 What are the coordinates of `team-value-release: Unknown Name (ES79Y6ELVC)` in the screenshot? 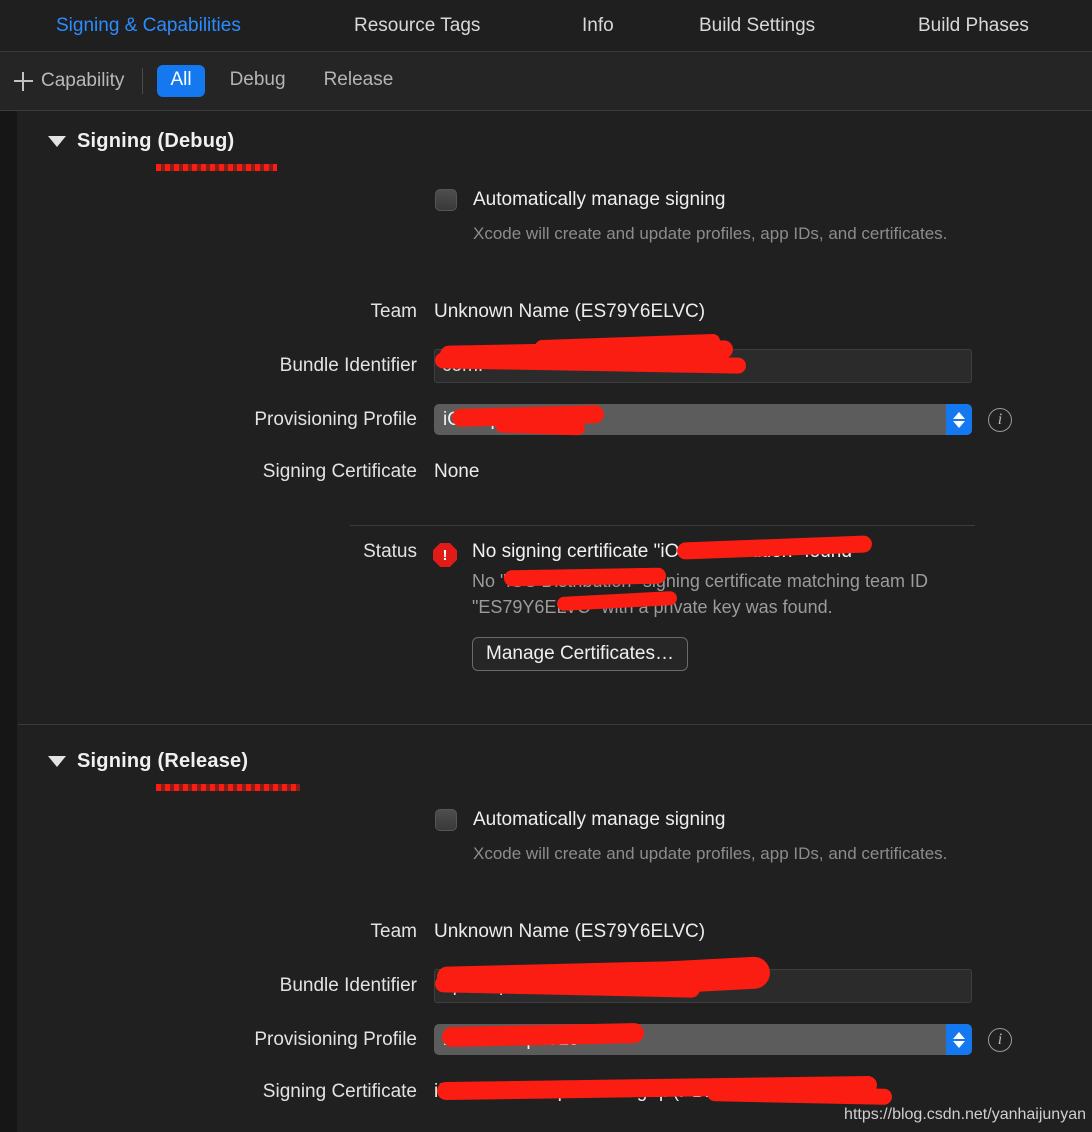 It's located at (570, 931).